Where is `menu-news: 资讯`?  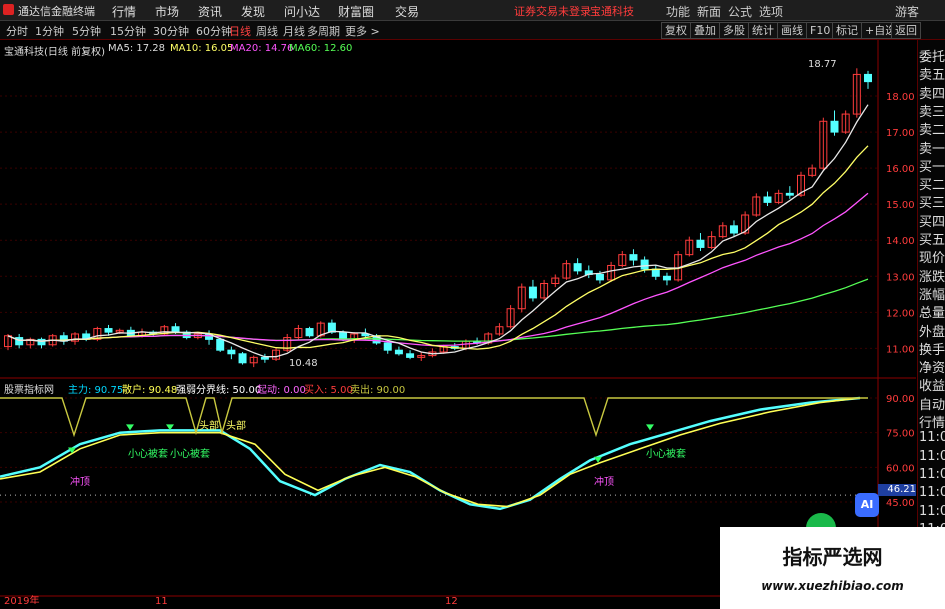 menu-news: 资讯 is located at coordinates (210, 11).